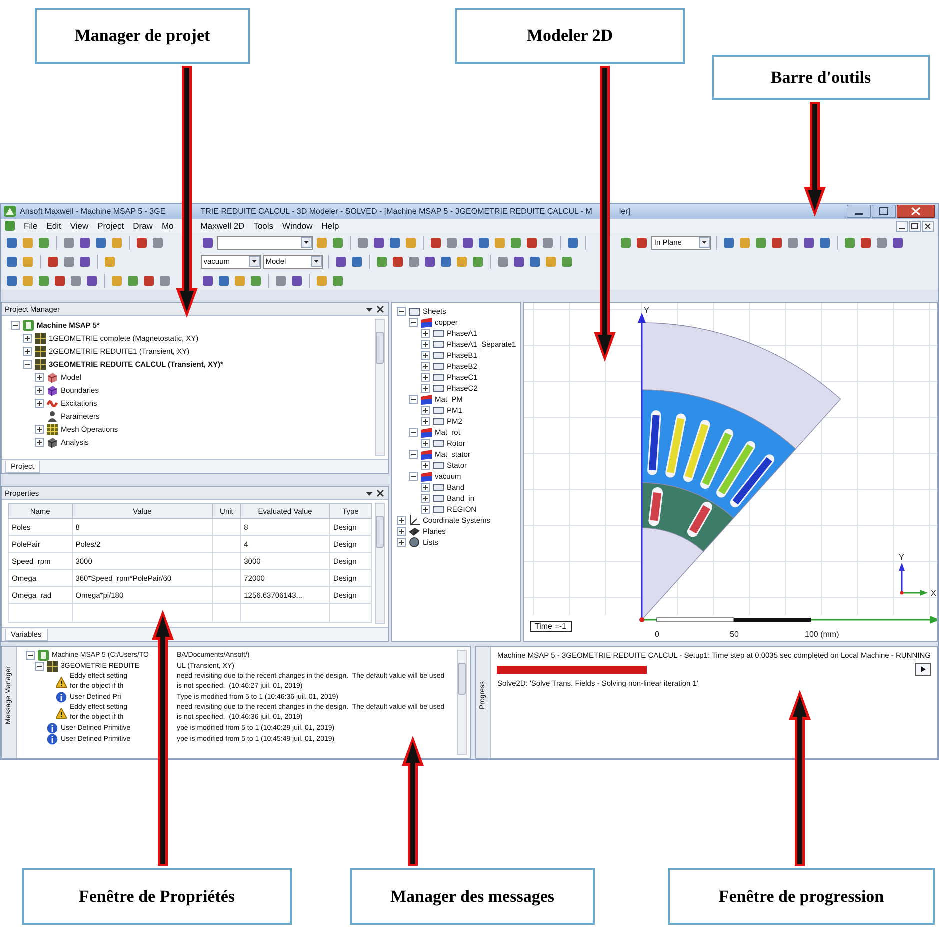 The height and width of the screenshot is (927, 939). Describe the element at coordinates (264, 243) in the screenshot. I see `dropdown` at that location.